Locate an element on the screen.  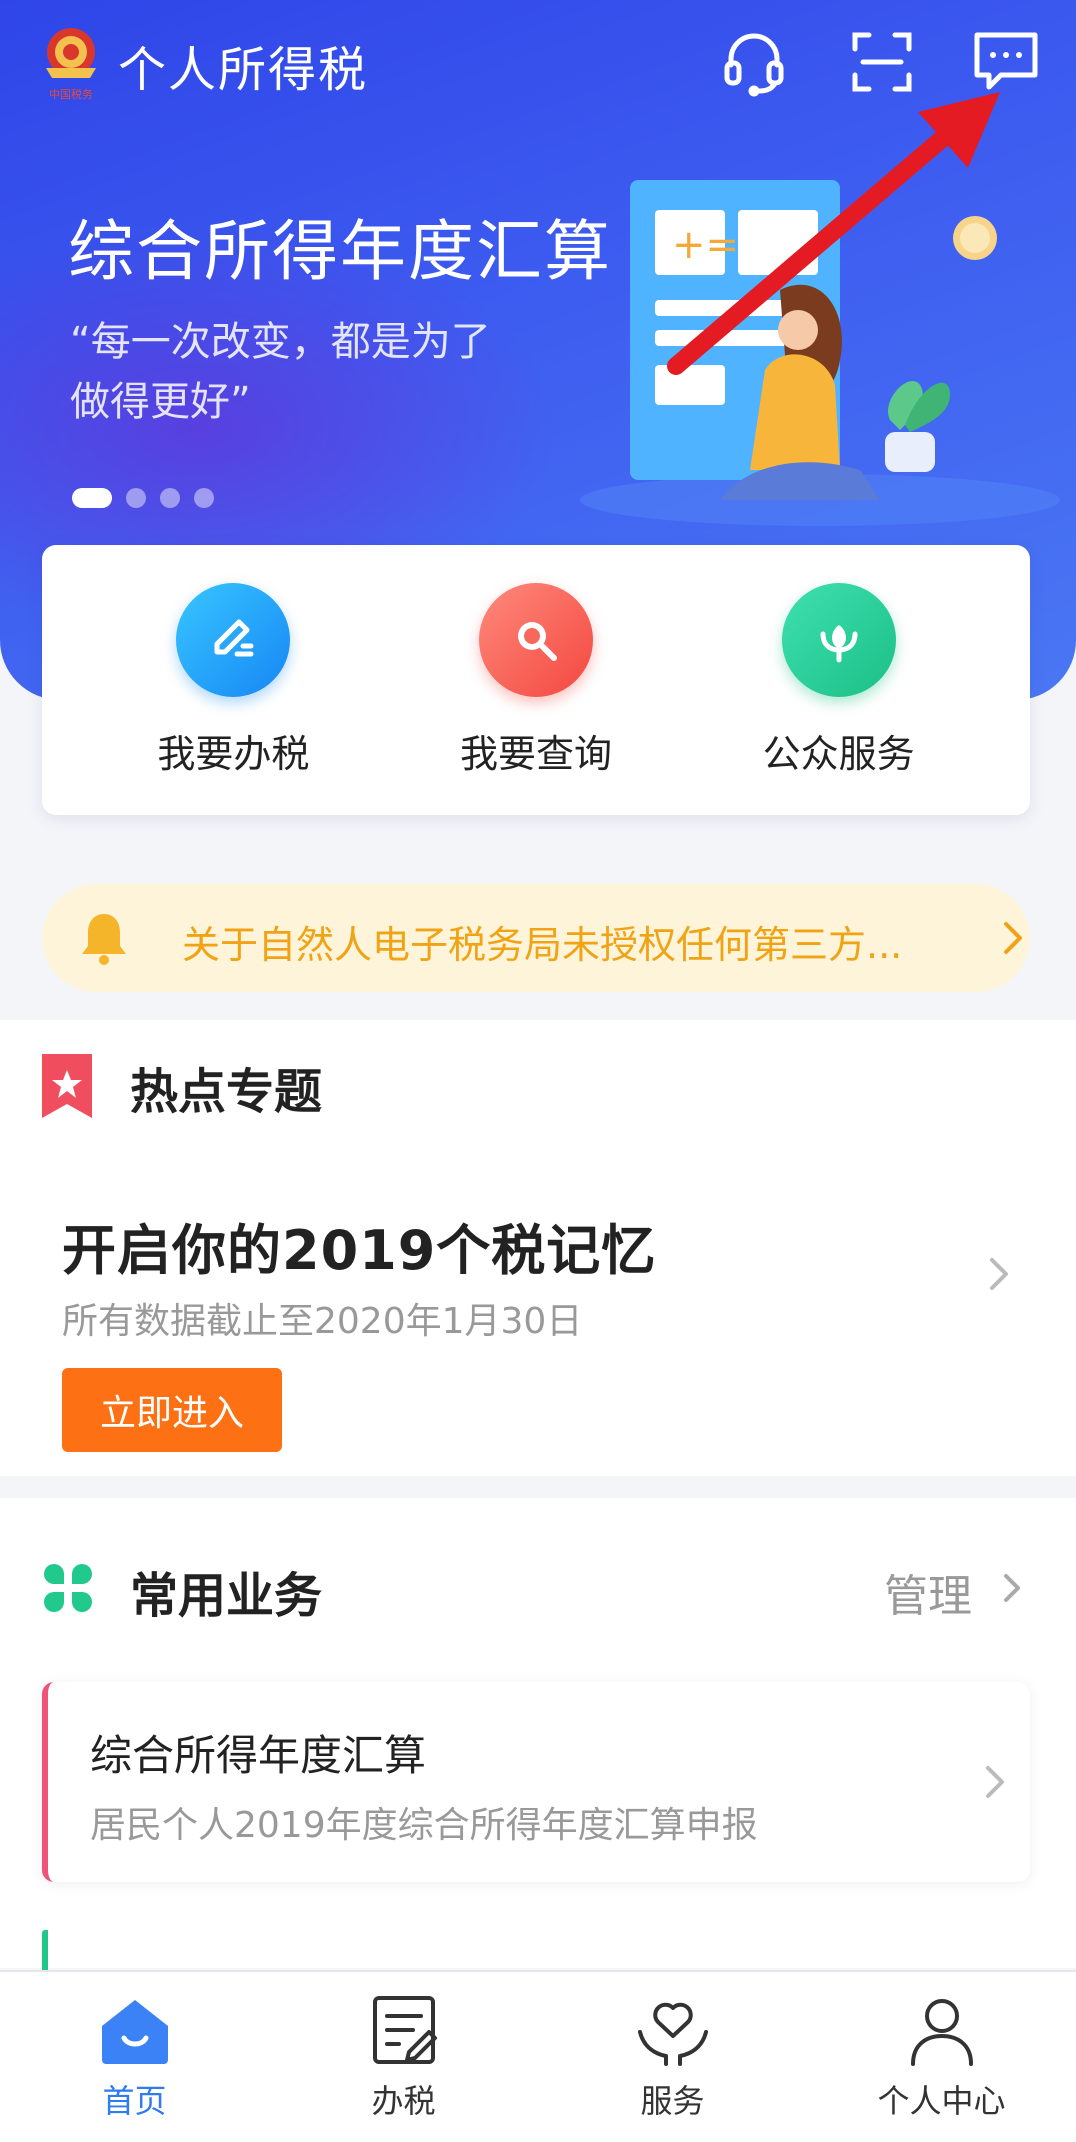
quick-action-do-tax: 我要办税 is located at coordinates (233, 680).